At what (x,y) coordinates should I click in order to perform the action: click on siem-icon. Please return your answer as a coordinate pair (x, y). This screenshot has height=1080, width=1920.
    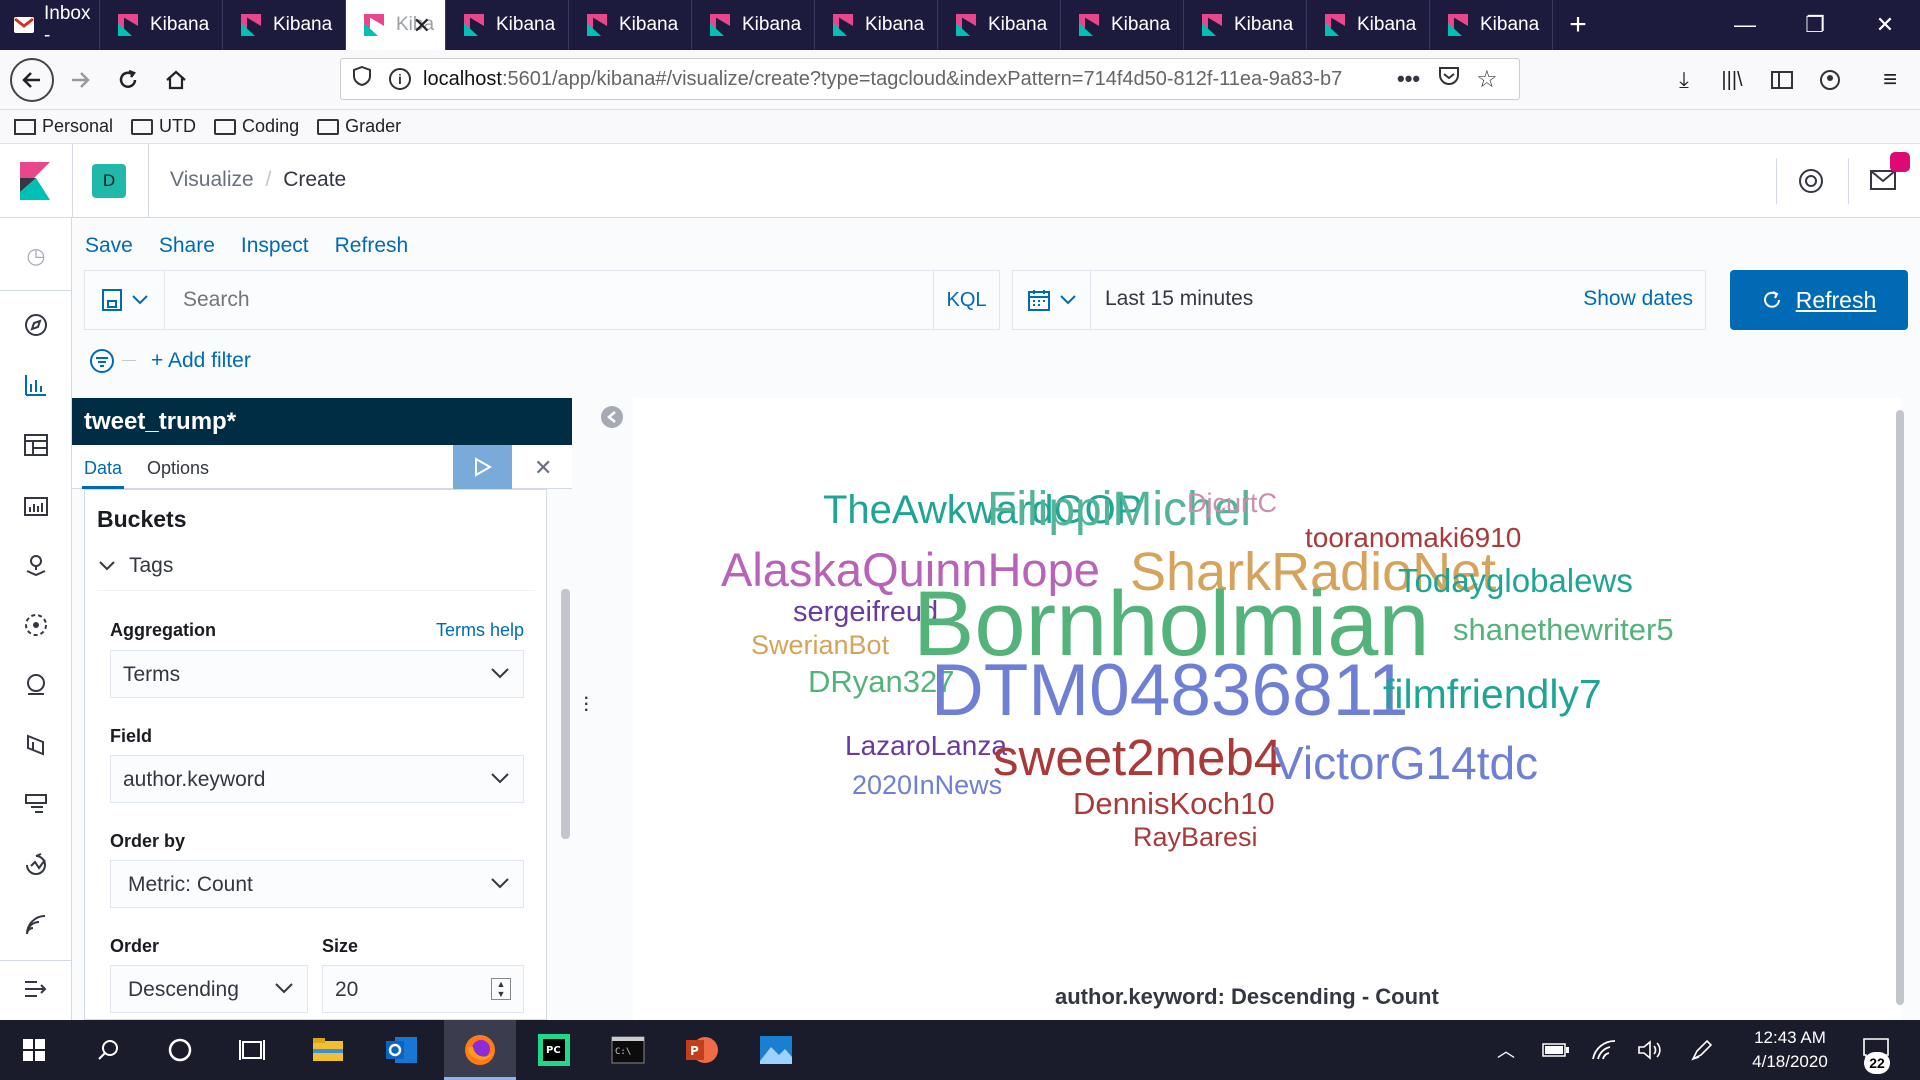
    Looking at the image, I should click on (36, 926).